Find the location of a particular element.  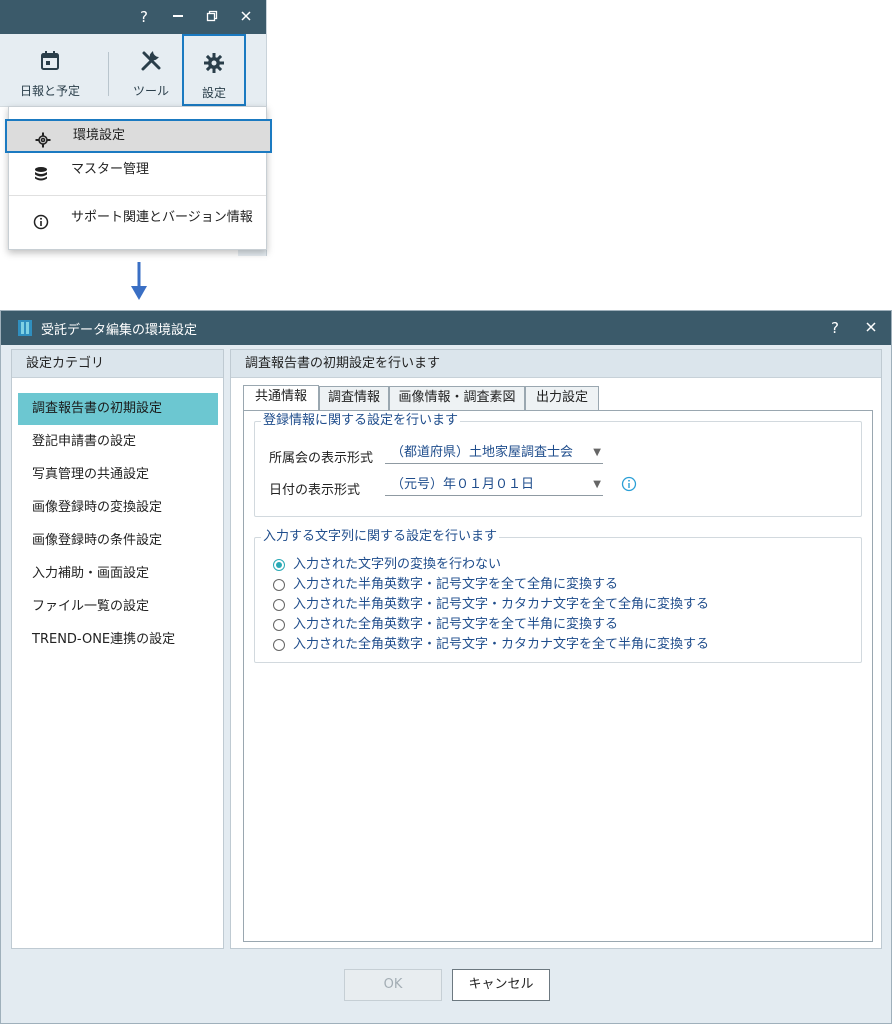

minimize-icon is located at coordinates (178, 16).